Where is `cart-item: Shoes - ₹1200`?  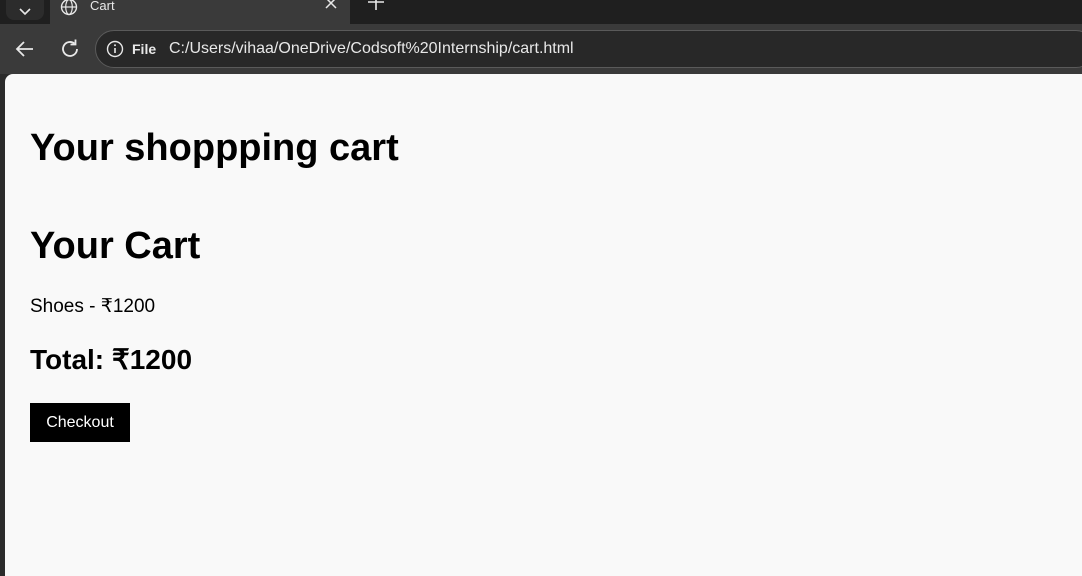 cart-item: Shoes - ₹1200 is located at coordinates (93, 306).